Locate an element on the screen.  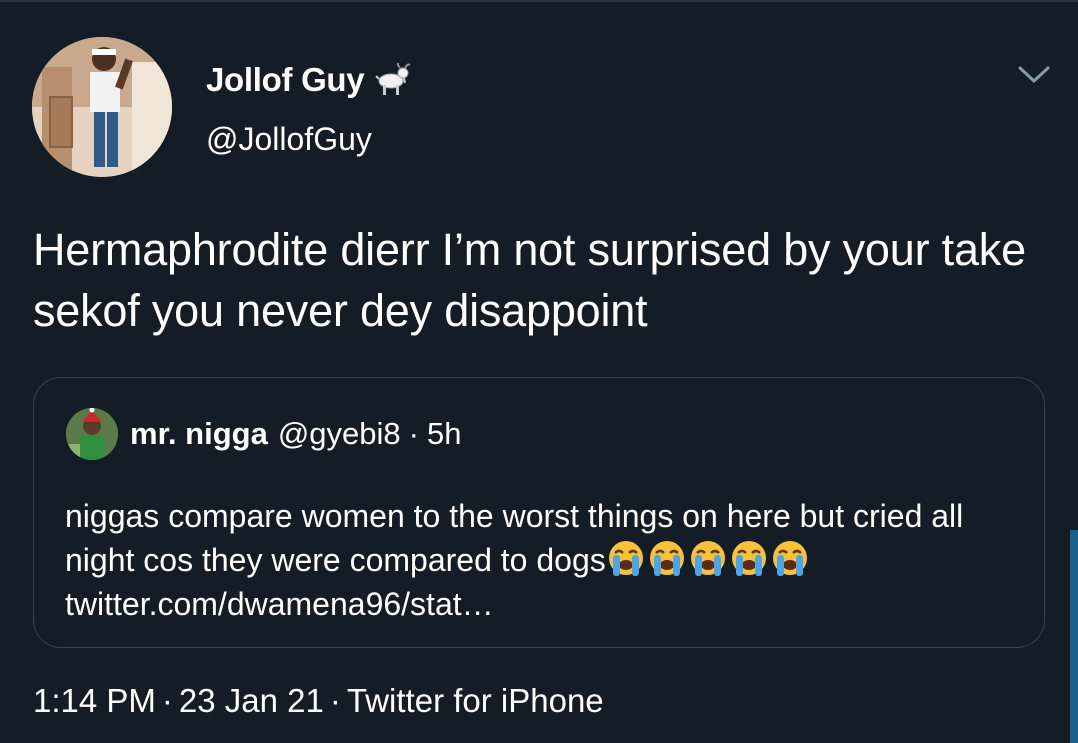
quoted-header: mr. nigga @gyebi8 · 5h is located at coordinates (295, 434).